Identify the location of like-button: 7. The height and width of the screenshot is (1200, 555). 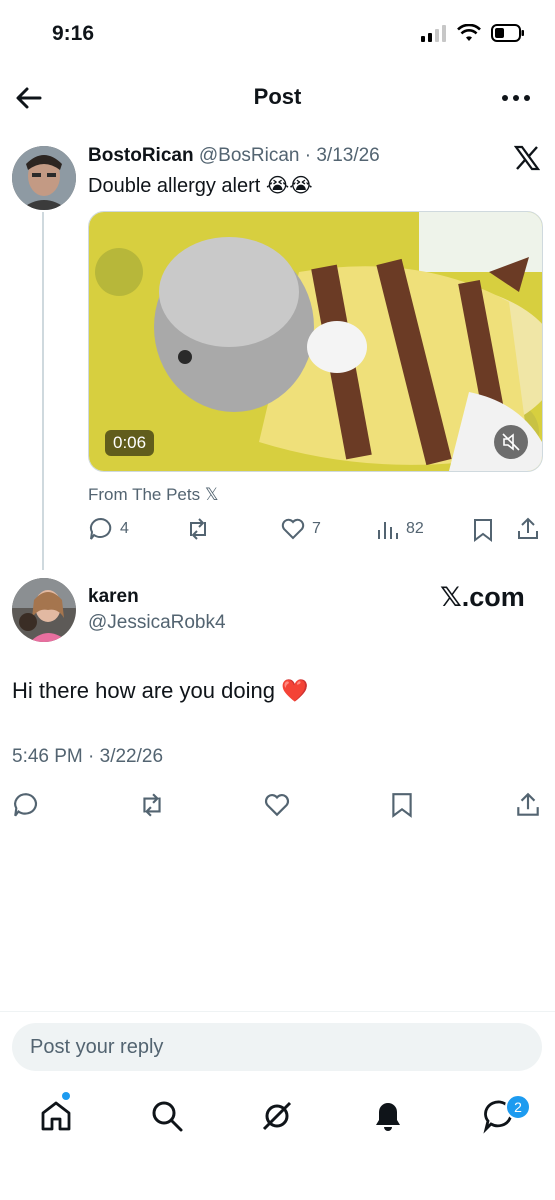
(300, 529).